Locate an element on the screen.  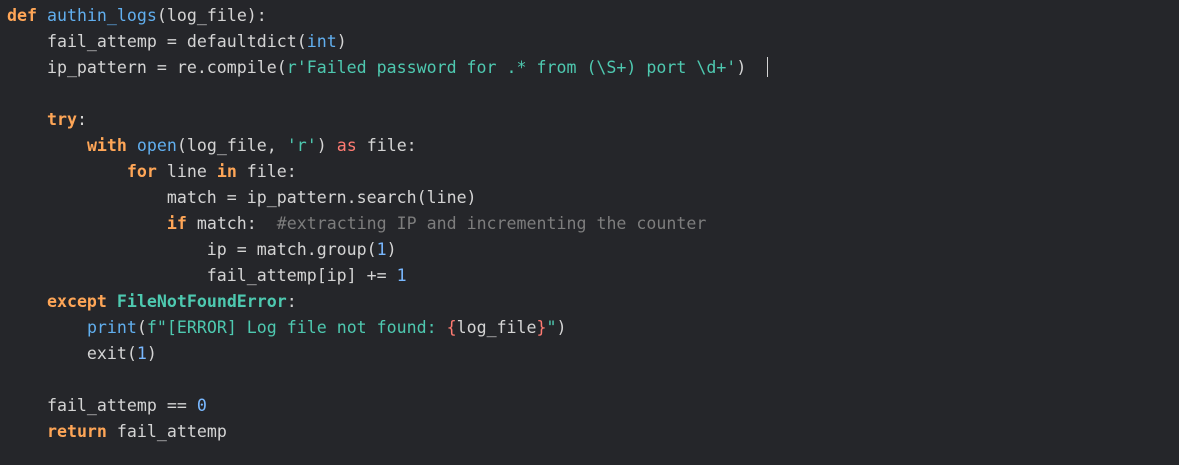
code-token: authin_logs is located at coordinates (101, 15).